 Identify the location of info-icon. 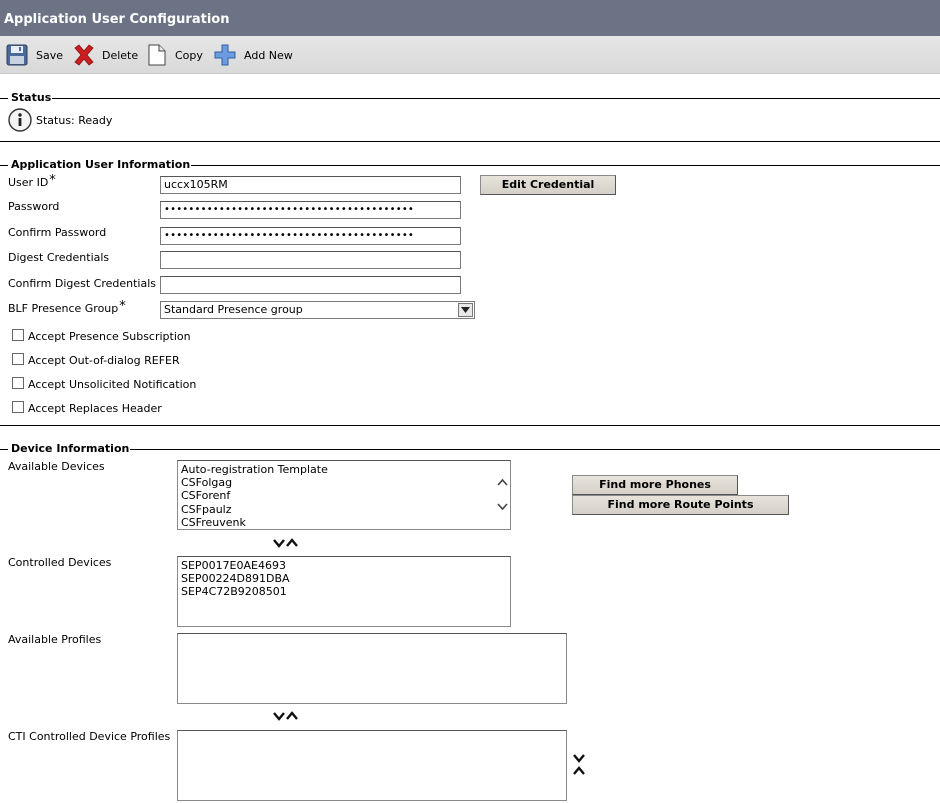
(20, 120).